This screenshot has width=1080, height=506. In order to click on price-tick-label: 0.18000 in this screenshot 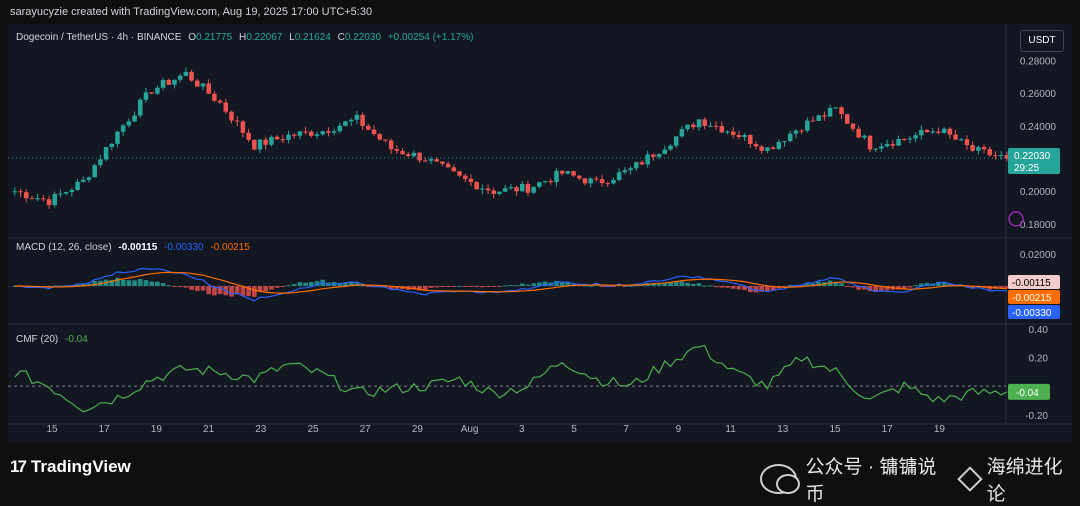, I will do `click(1038, 225)`.